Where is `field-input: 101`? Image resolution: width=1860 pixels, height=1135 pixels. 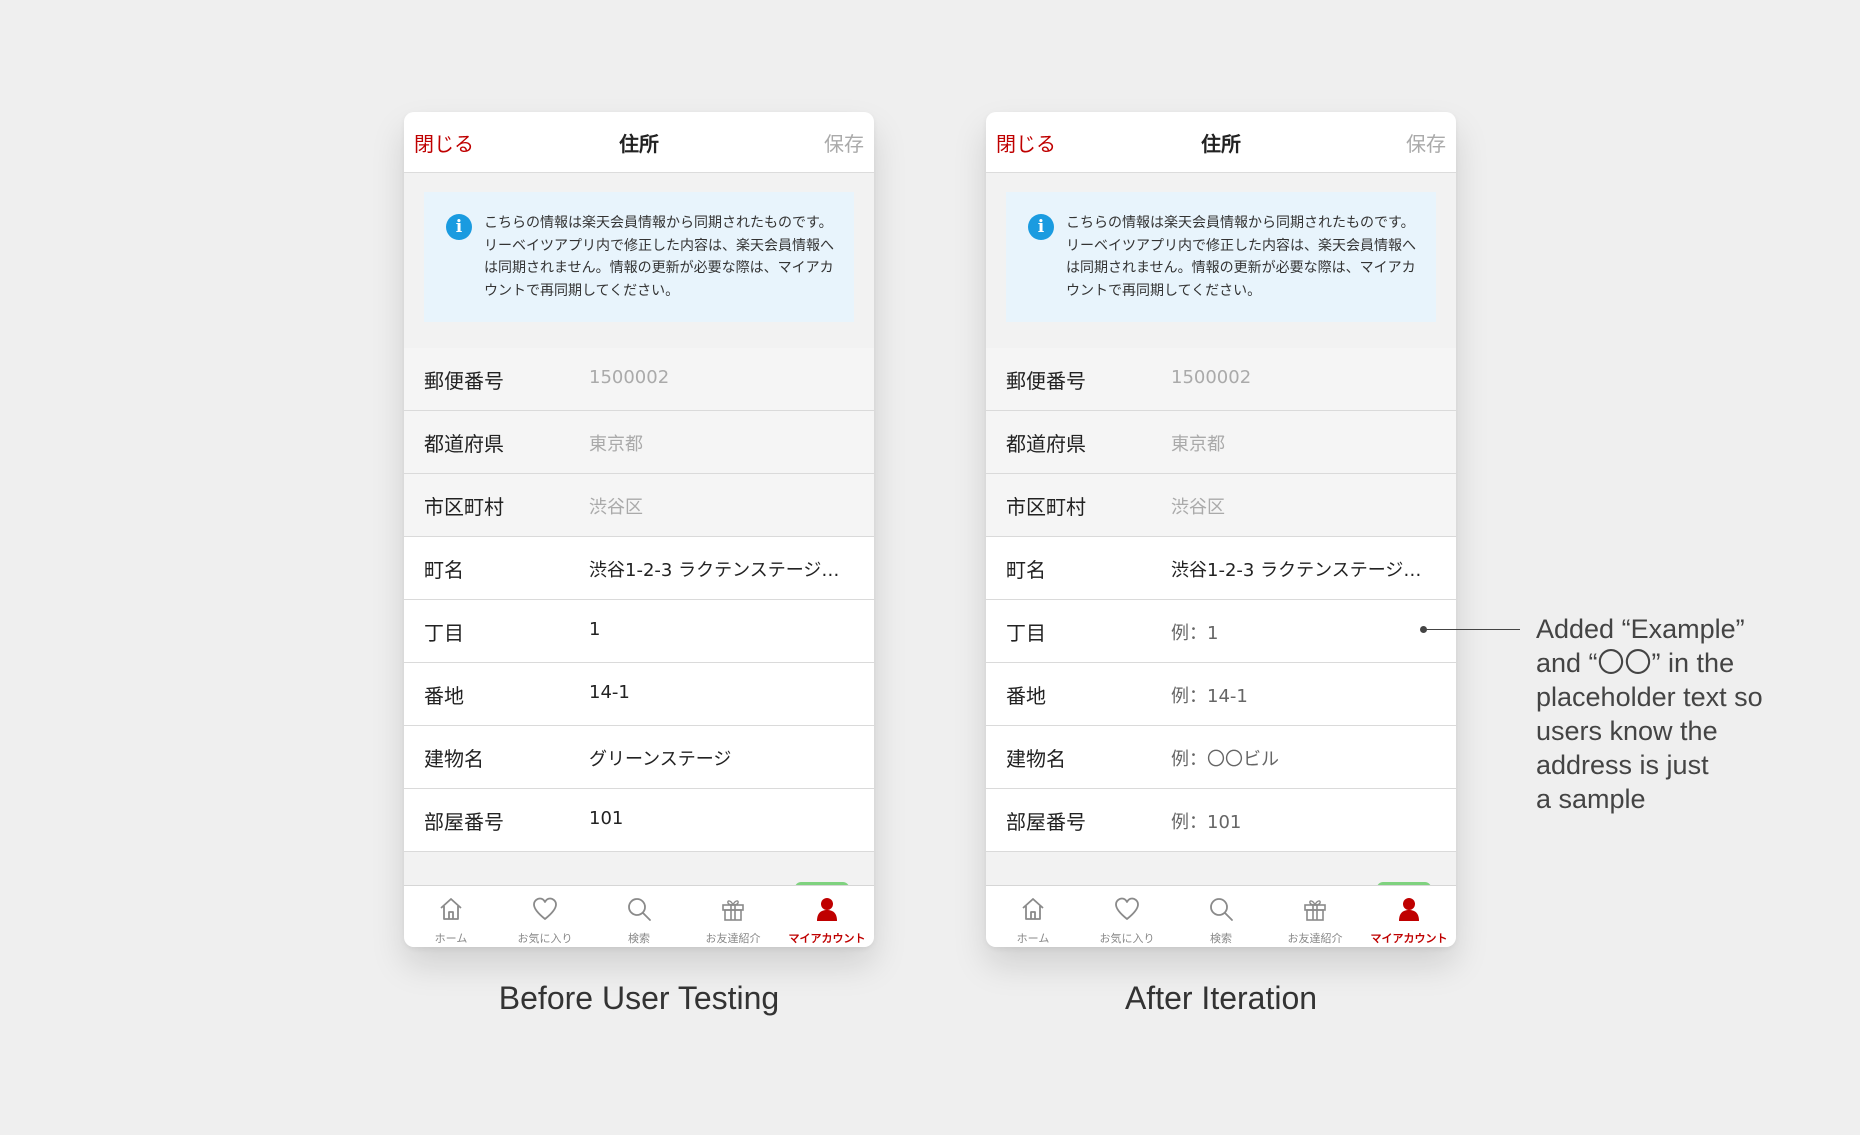
field-input: 101 is located at coordinates (606, 818).